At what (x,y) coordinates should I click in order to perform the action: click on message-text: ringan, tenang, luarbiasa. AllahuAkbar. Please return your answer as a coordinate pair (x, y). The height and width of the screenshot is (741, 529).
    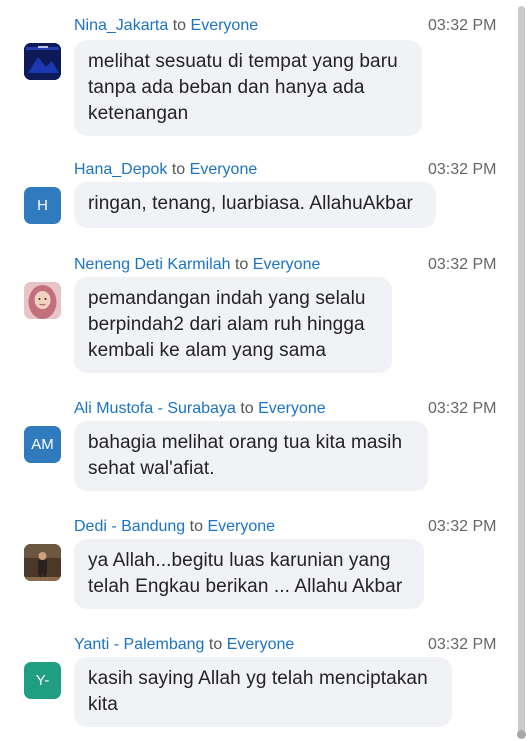
    Looking at the image, I should click on (255, 205).